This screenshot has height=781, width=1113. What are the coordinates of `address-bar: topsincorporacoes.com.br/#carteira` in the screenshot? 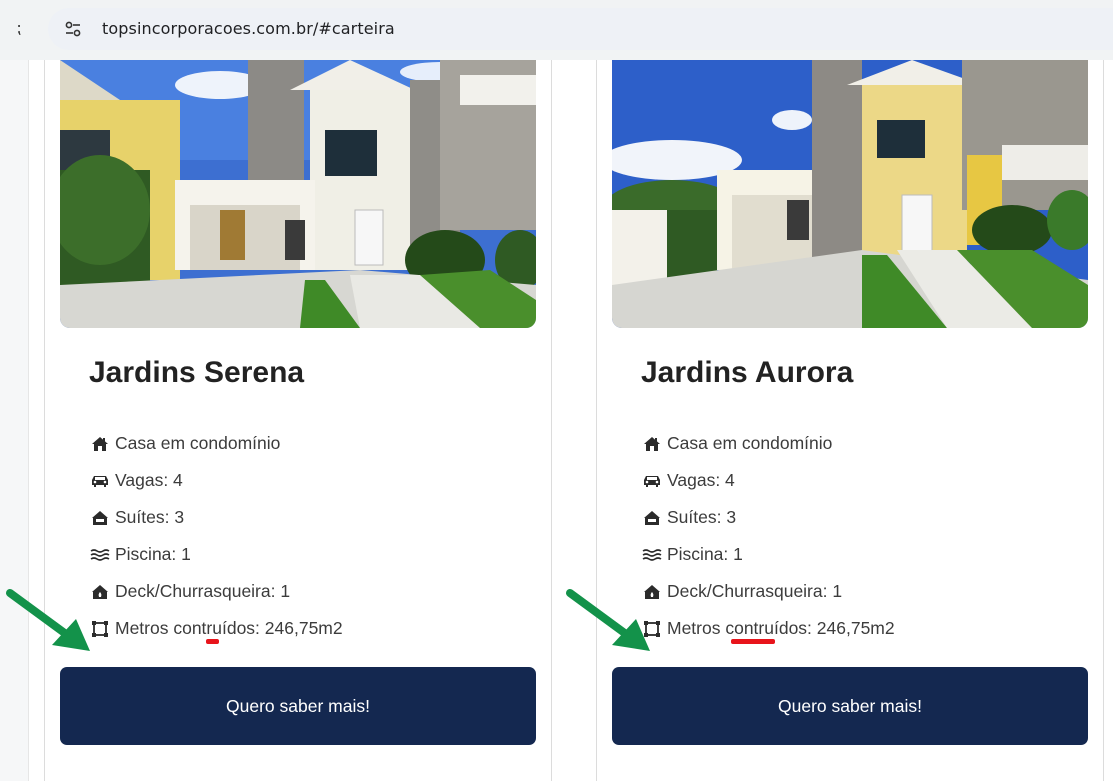 It's located at (580, 29).